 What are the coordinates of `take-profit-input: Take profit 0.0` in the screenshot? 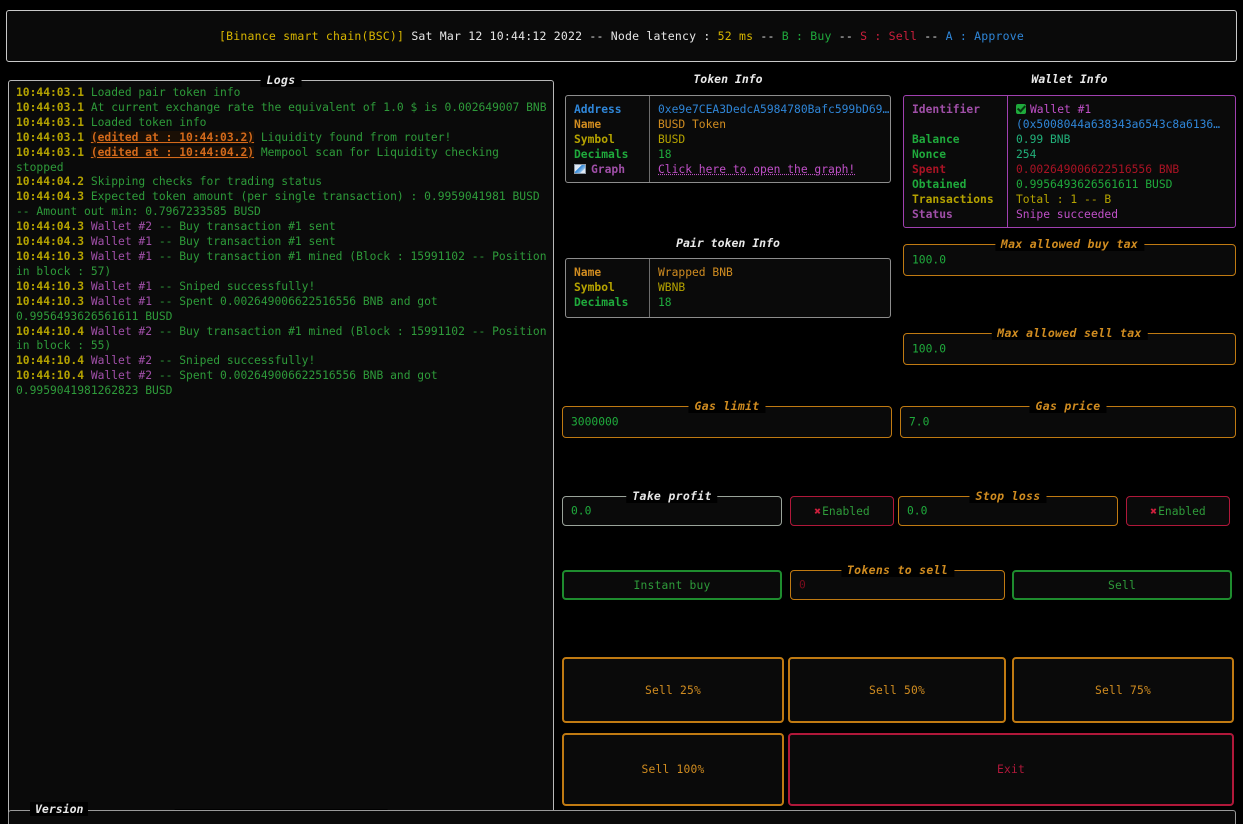 It's located at (672, 507).